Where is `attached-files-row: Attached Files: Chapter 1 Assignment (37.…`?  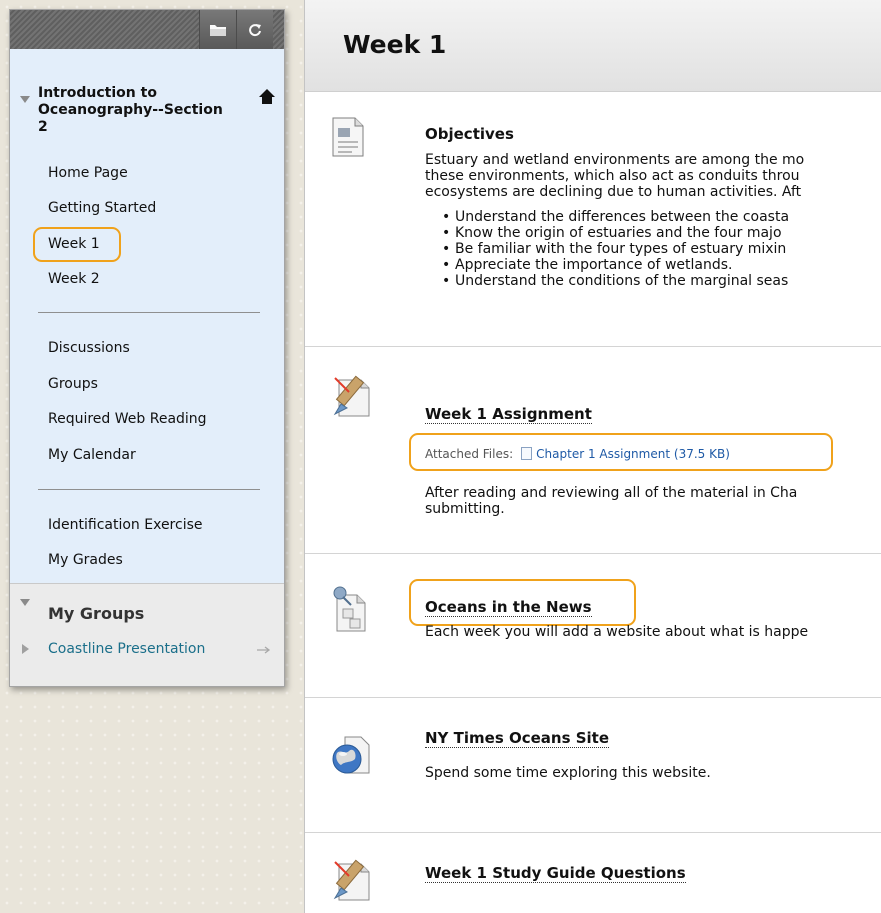 attached-files-row: Attached Files: Chapter 1 Assignment (37.… is located at coordinates (577, 454).